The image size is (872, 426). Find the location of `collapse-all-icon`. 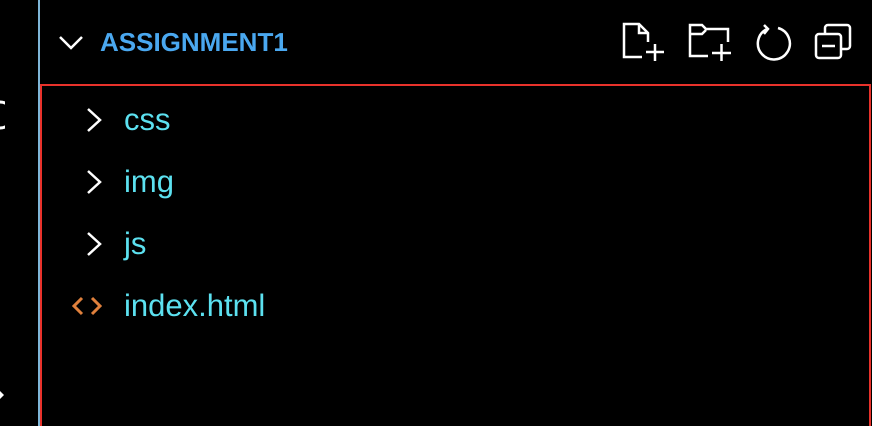

collapse-all-icon is located at coordinates (833, 42).